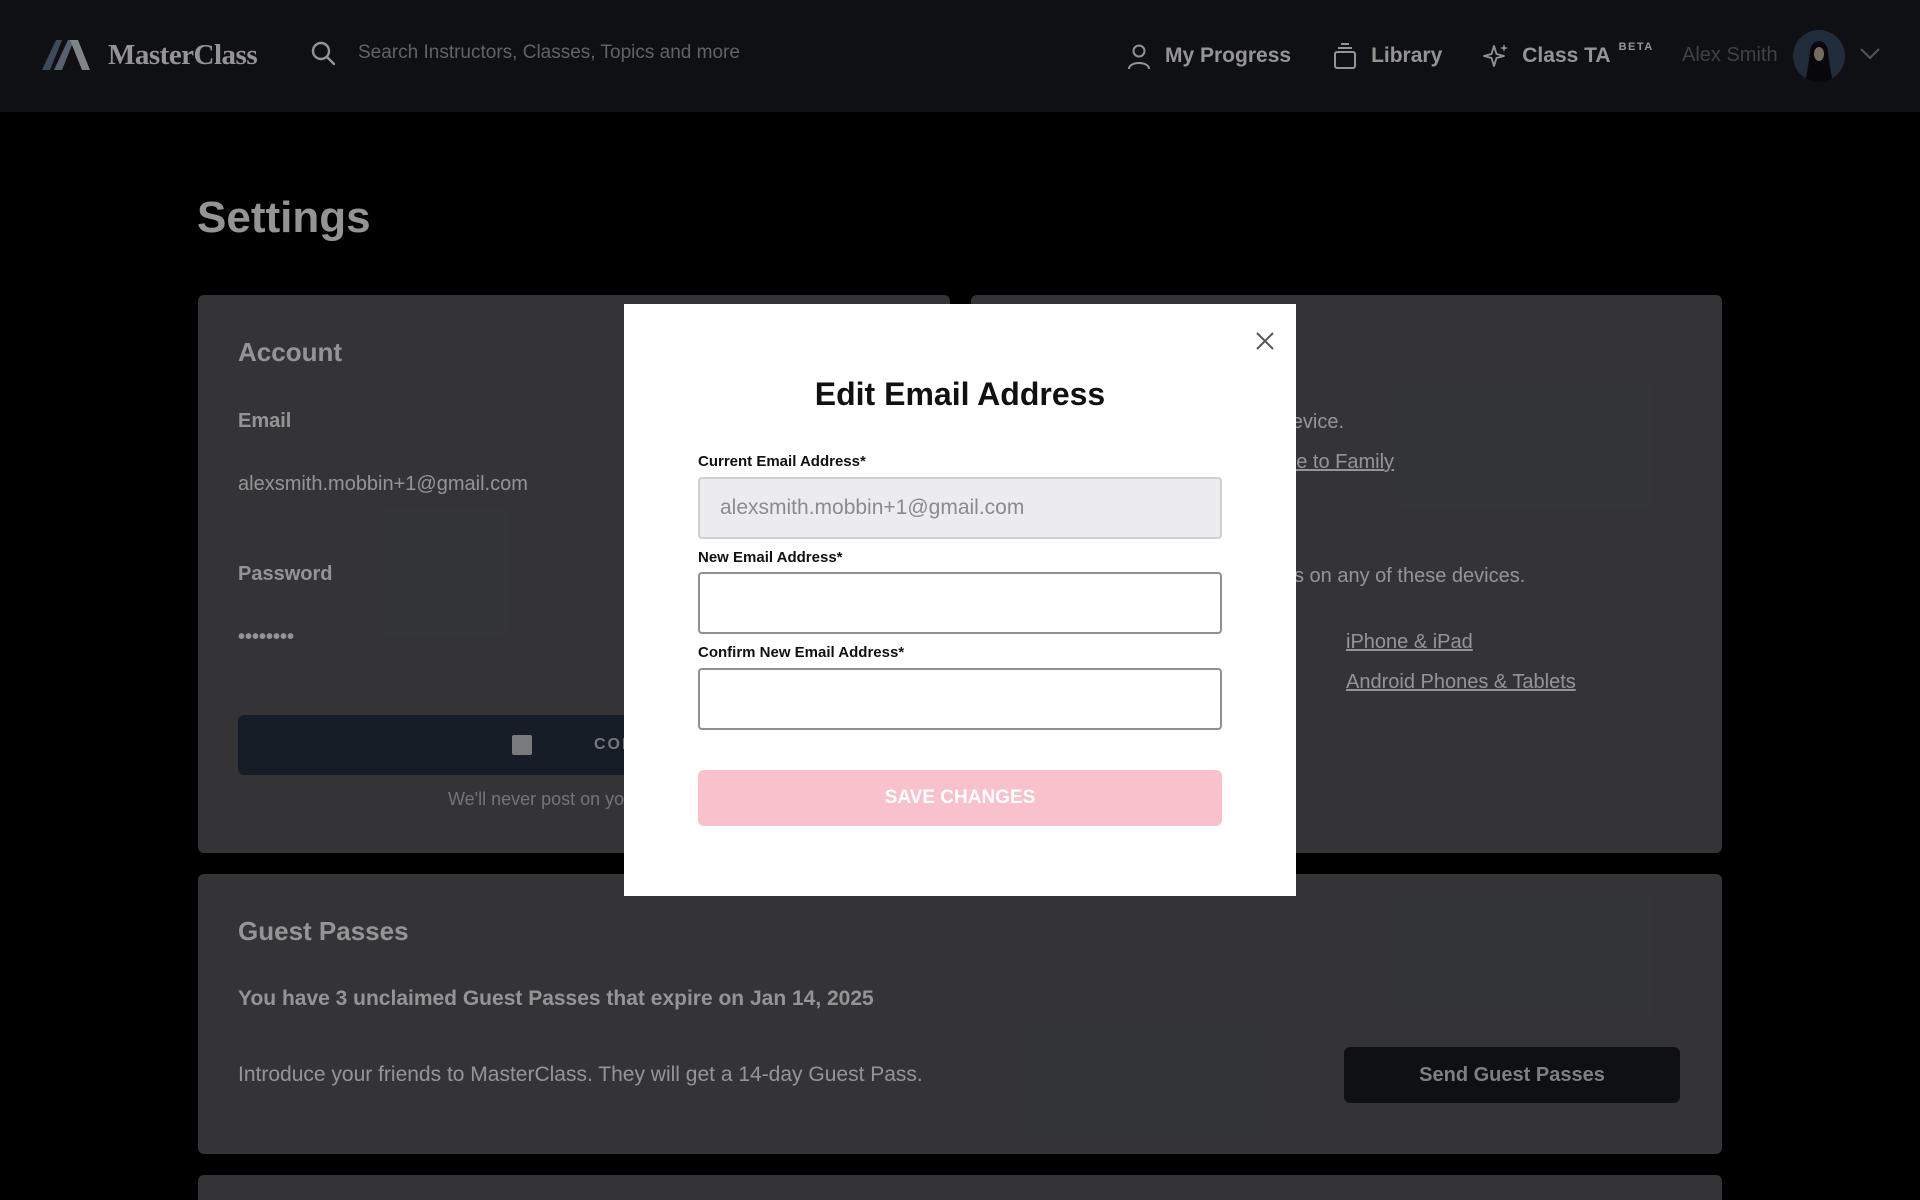 The height and width of the screenshot is (1200, 1920). Describe the element at coordinates (960, 508) in the screenshot. I see `current-email-field` at that location.